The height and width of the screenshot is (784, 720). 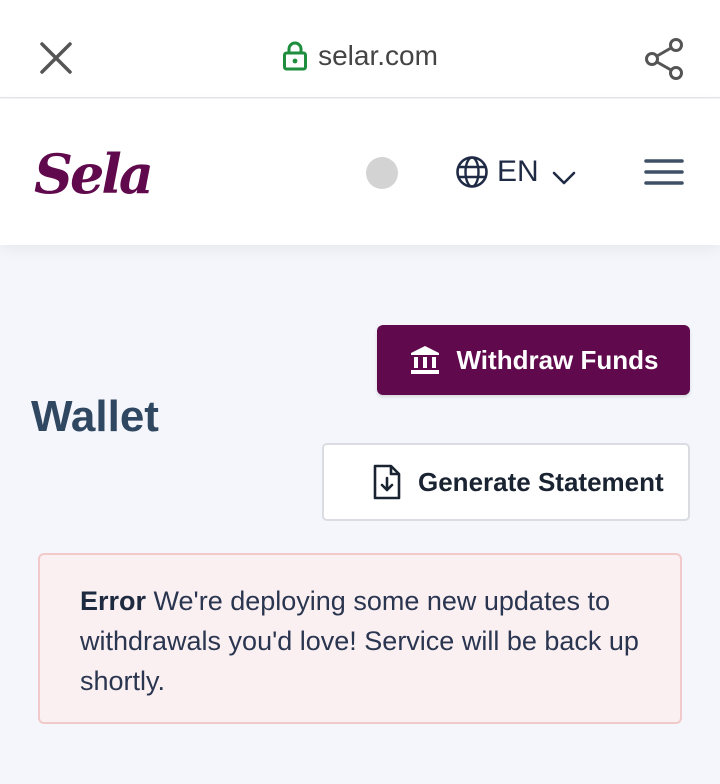 I want to click on share-icon, so click(x=664, y=59).